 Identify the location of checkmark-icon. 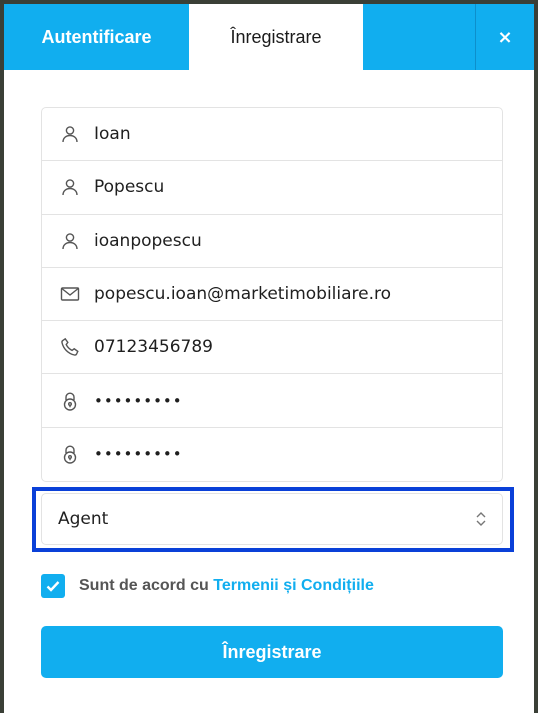
(53, 586).